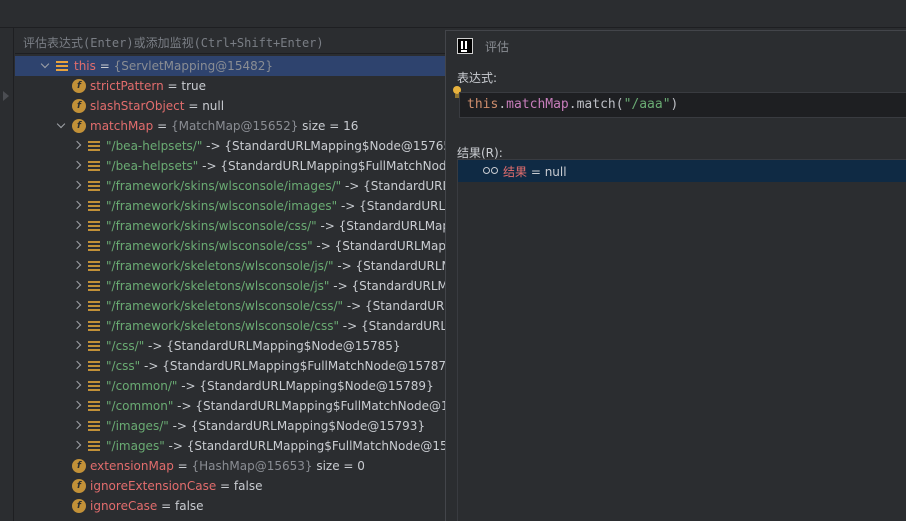 The image size is (906, 521). Describe the element at coordinates (332, 166) in the screenshot. I see `entry-value: {StandardURLMapping$FullMatchNode@15766}` at that location.